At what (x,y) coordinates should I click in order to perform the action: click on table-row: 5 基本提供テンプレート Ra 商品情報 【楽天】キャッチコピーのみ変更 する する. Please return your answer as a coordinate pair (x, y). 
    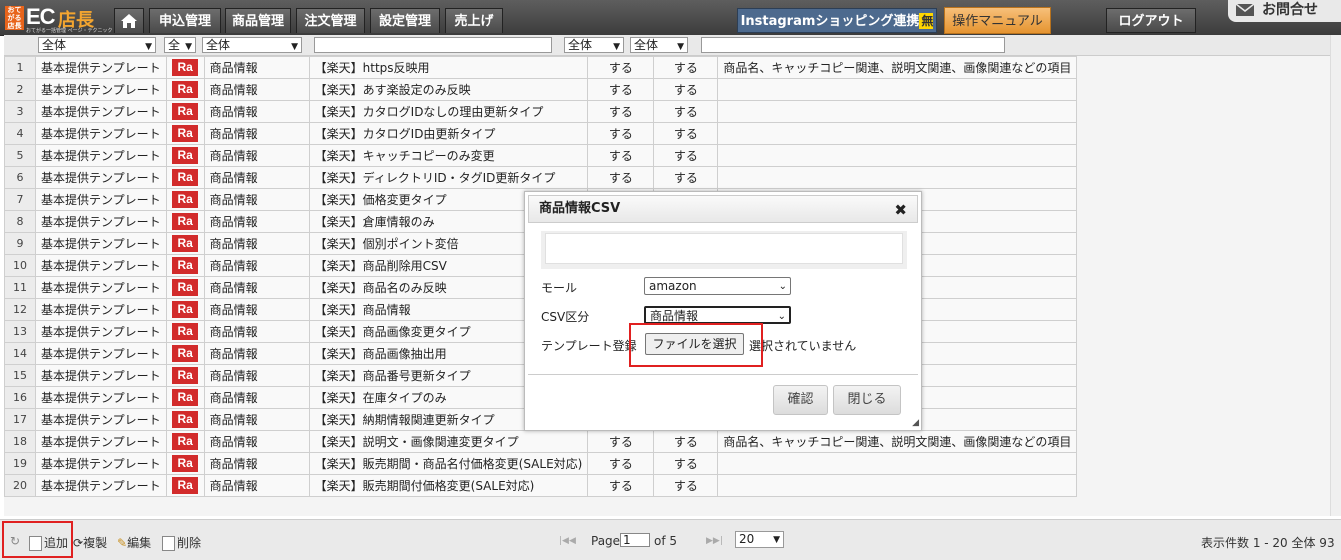
    Looking at the image, I should click on (541, 155).